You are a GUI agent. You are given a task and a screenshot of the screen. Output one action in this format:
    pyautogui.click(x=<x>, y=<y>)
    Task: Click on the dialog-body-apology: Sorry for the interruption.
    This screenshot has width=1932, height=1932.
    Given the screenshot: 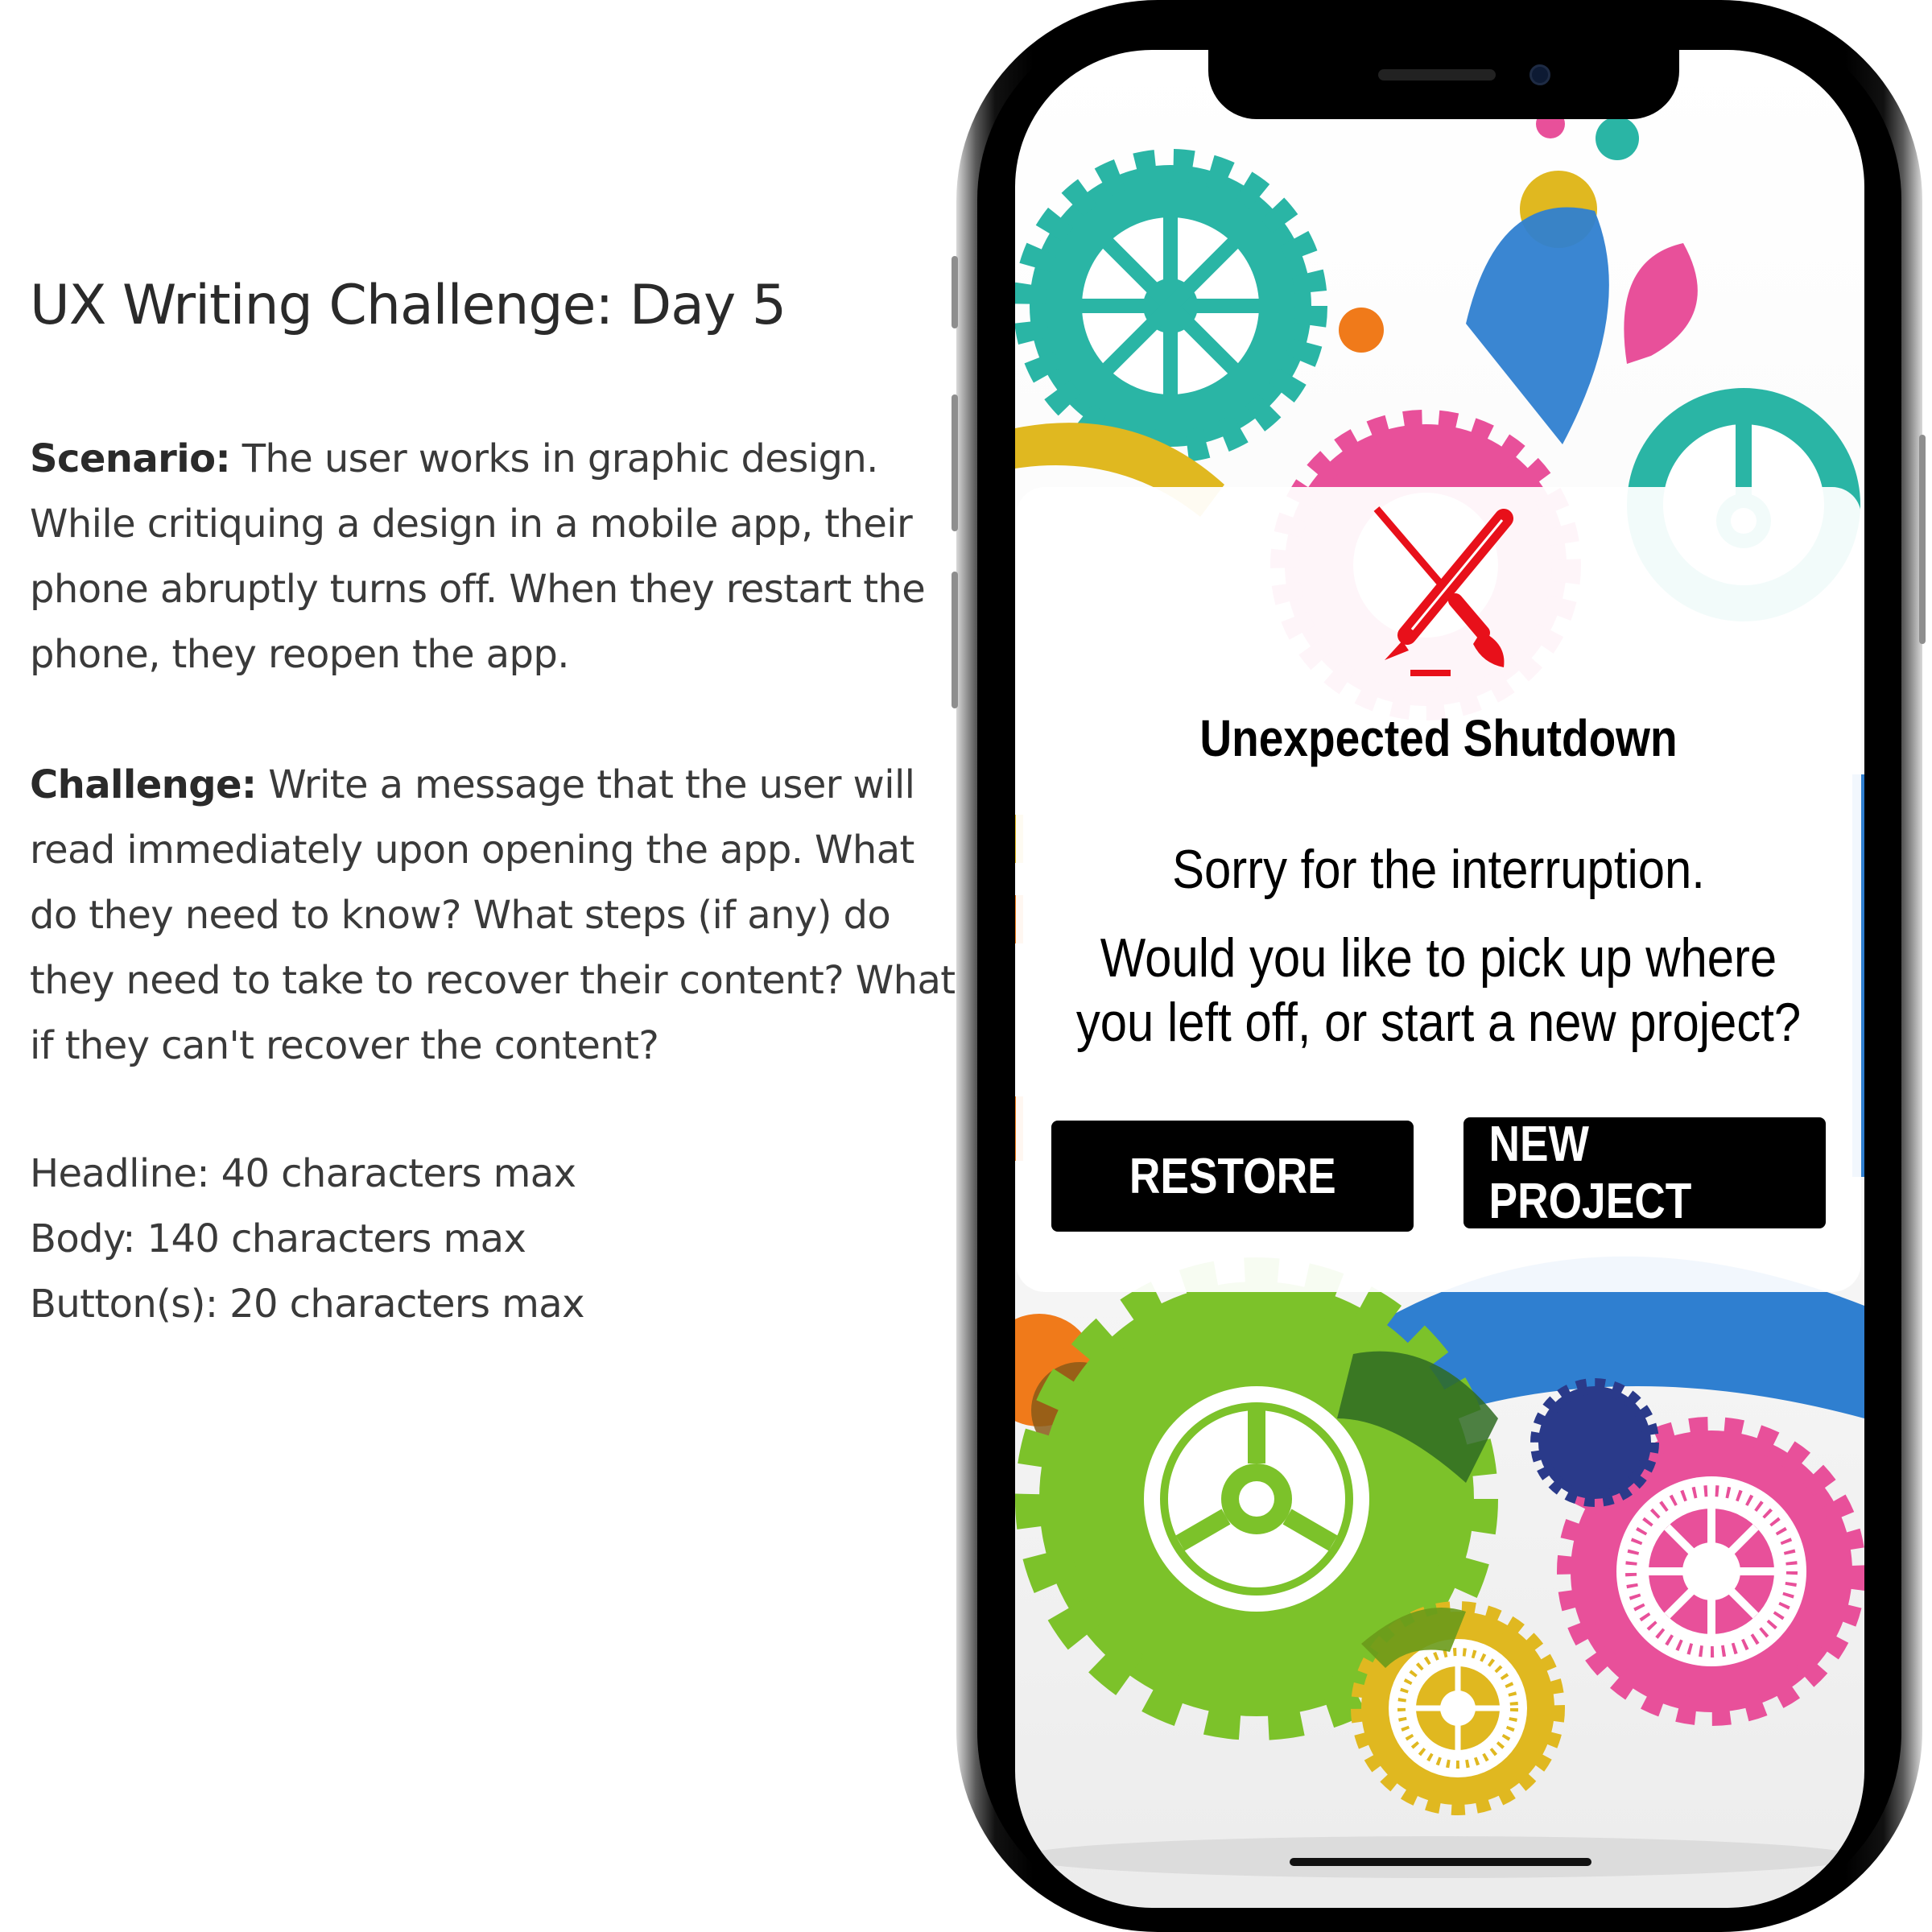 What is the action you would take?
    pyautogui.click(x=1438, y=869)
    